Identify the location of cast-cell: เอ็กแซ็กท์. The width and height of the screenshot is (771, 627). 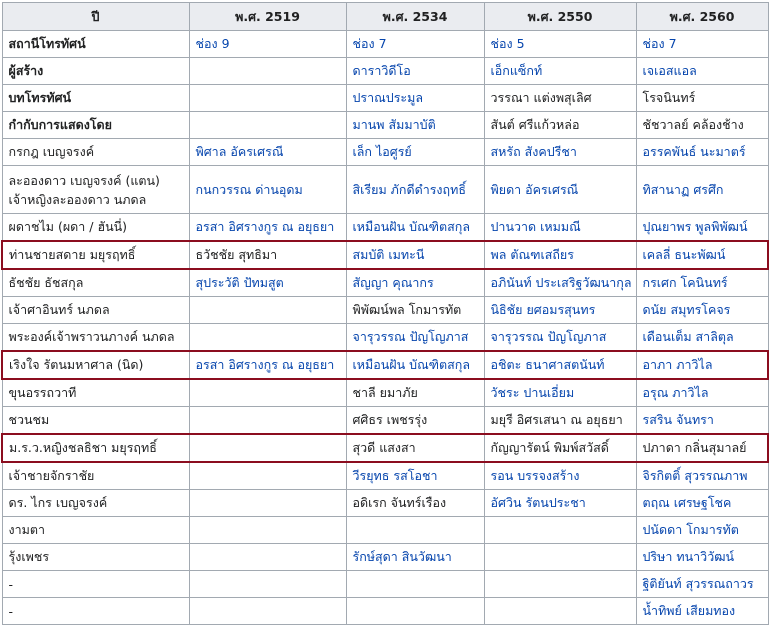
(560, 71).